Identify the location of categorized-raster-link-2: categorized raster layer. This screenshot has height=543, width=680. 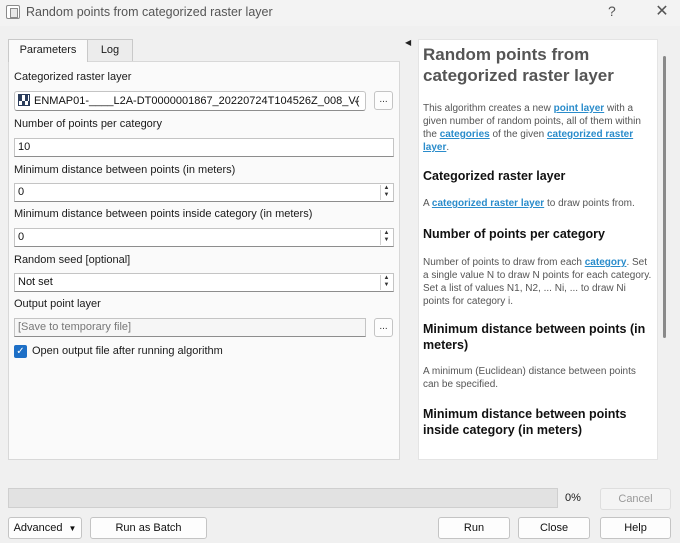
(488, 203).